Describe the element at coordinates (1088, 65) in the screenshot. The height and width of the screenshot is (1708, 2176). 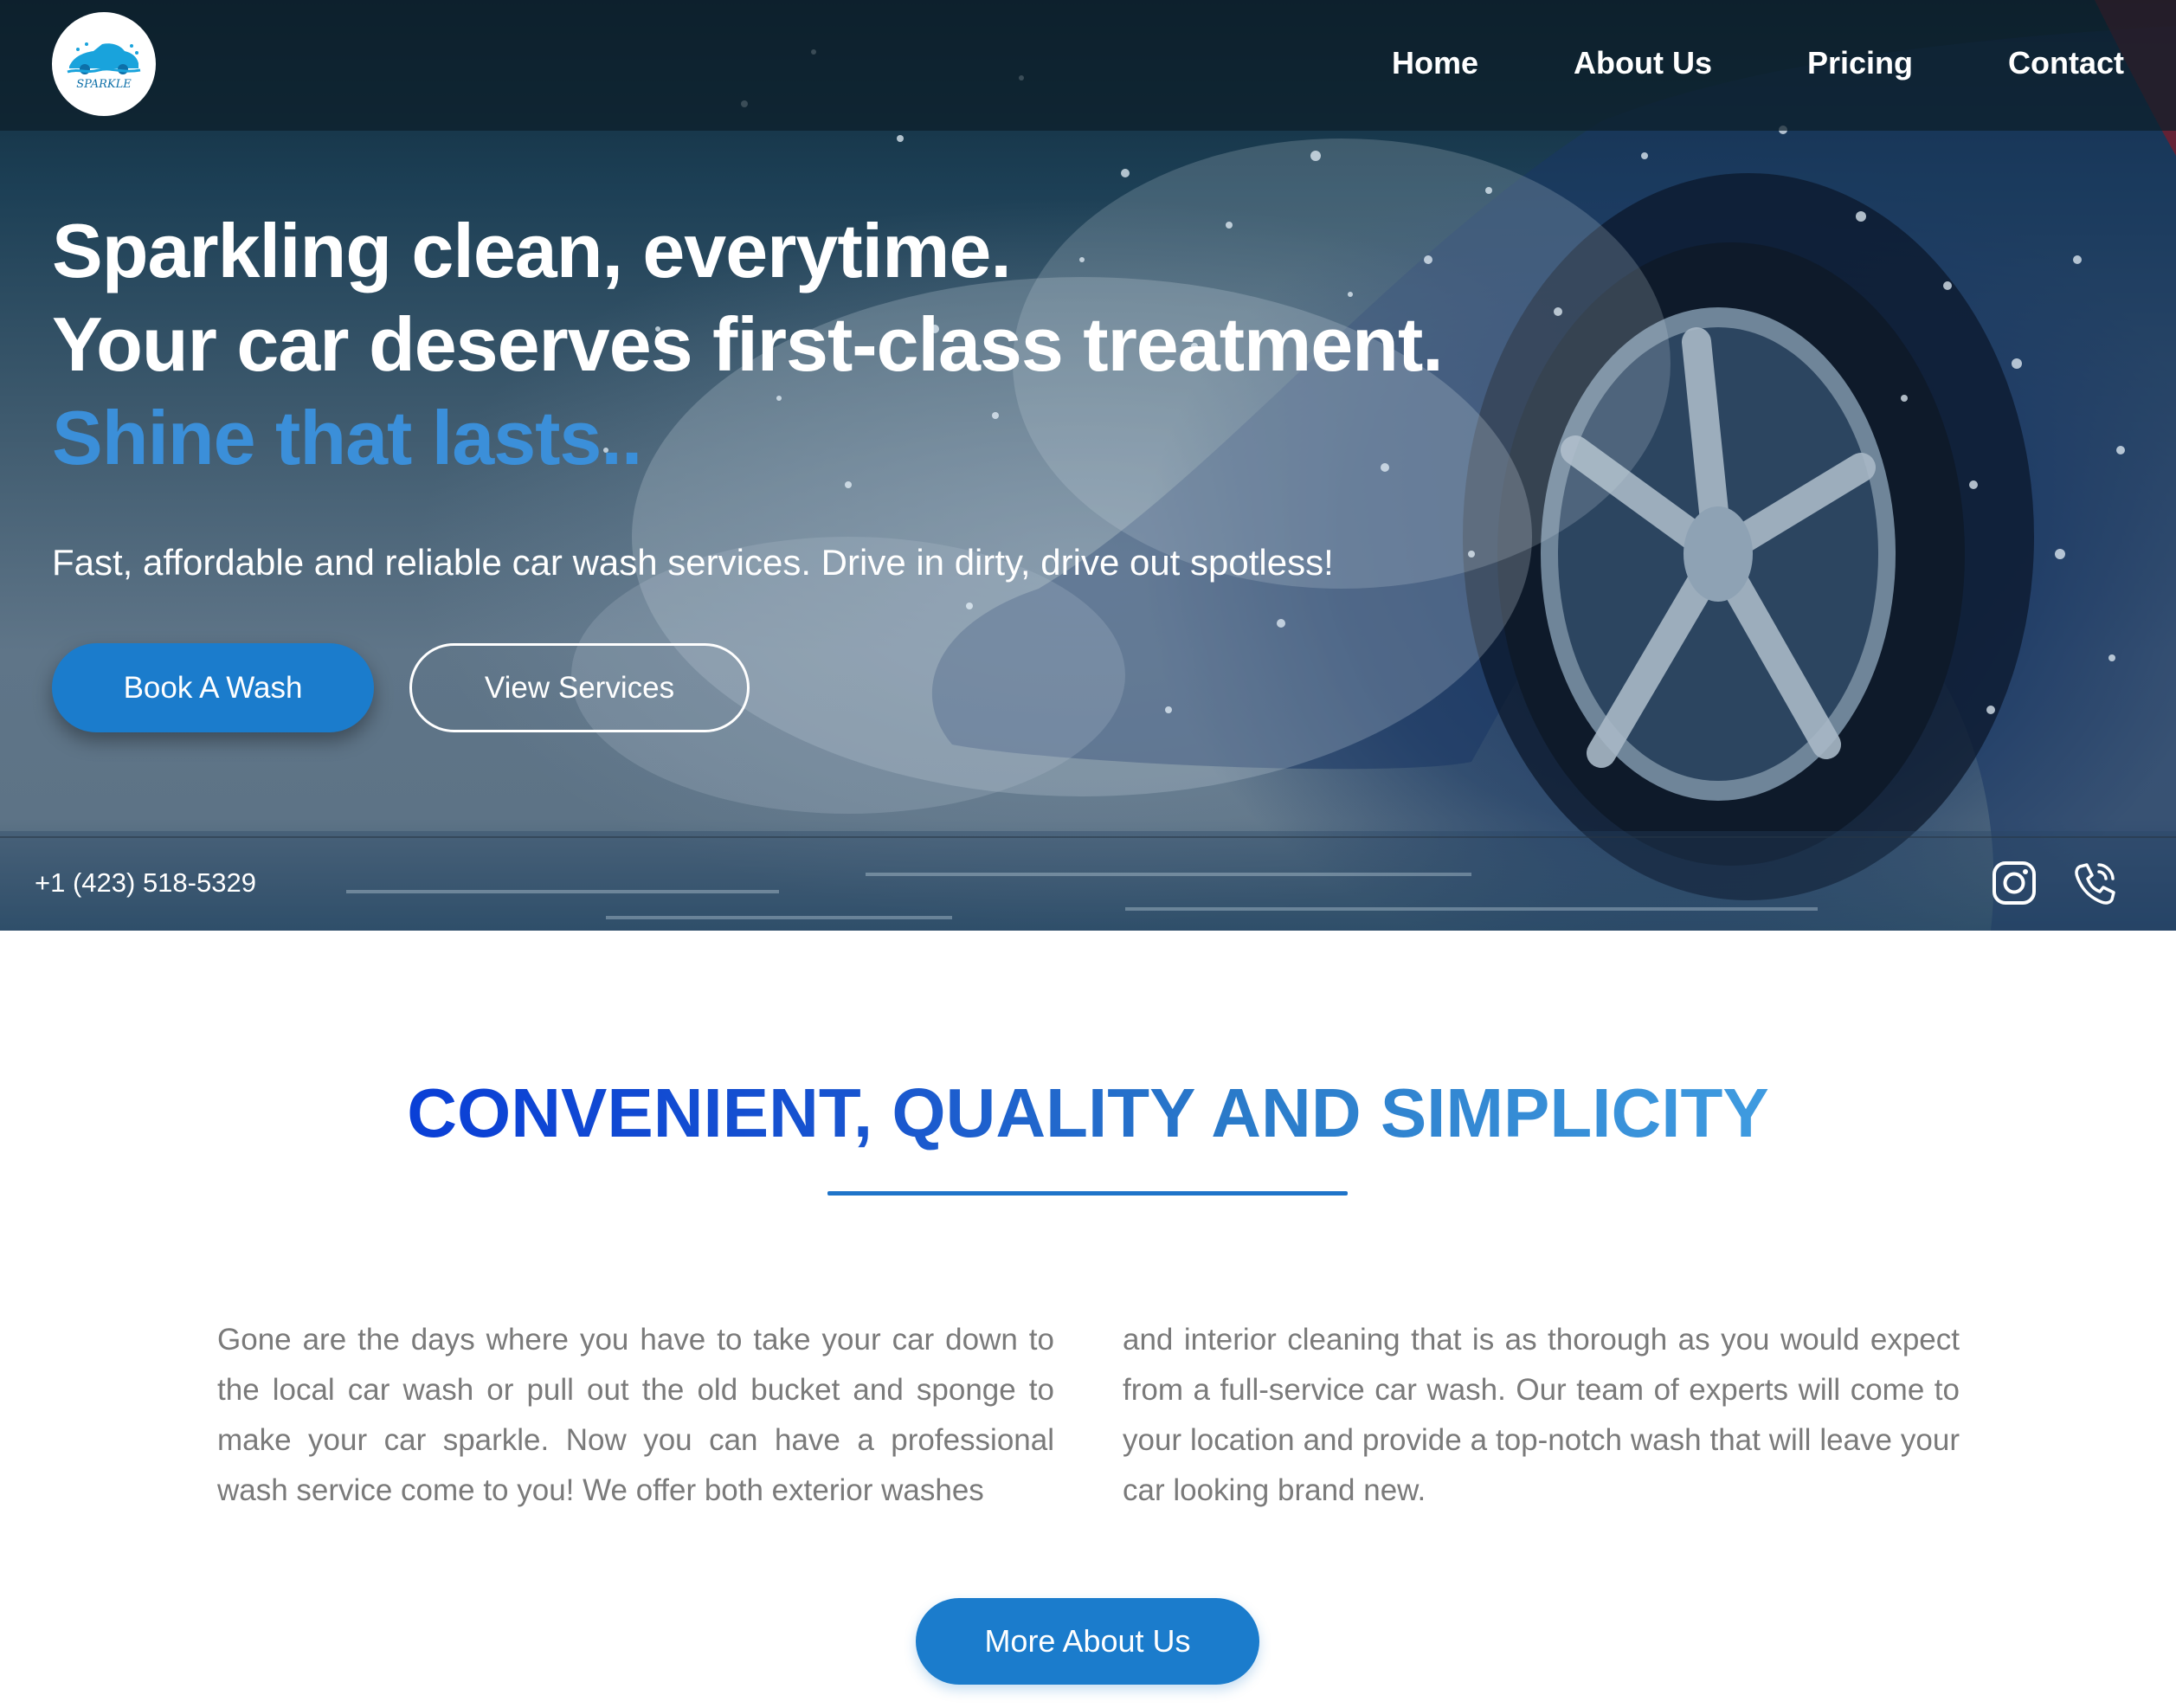
I see `top-navigation-bar: SPARKLE Home About Us Pricing Contact` at that location.